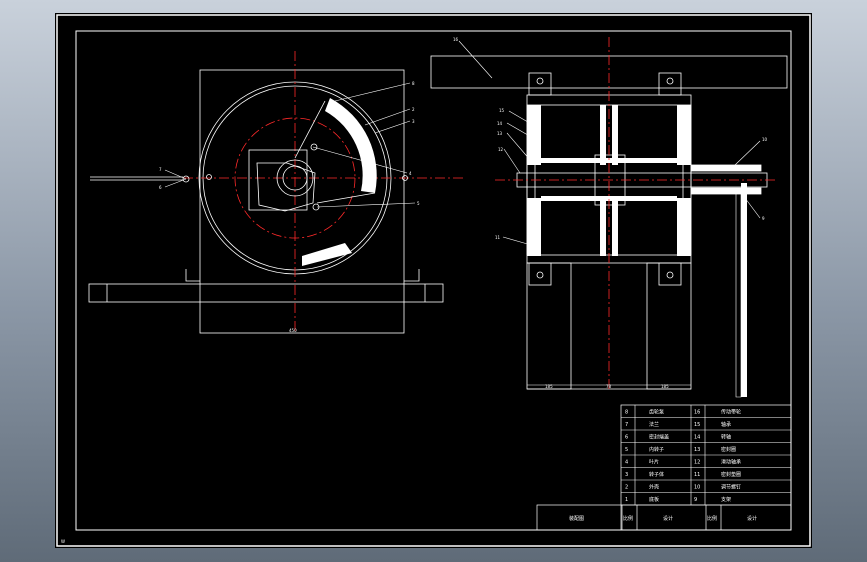 The image size is (867, 562). Describe the element at coordinates (656, 474) in the screenshot. I see `table-cell: 转子体` at that location.